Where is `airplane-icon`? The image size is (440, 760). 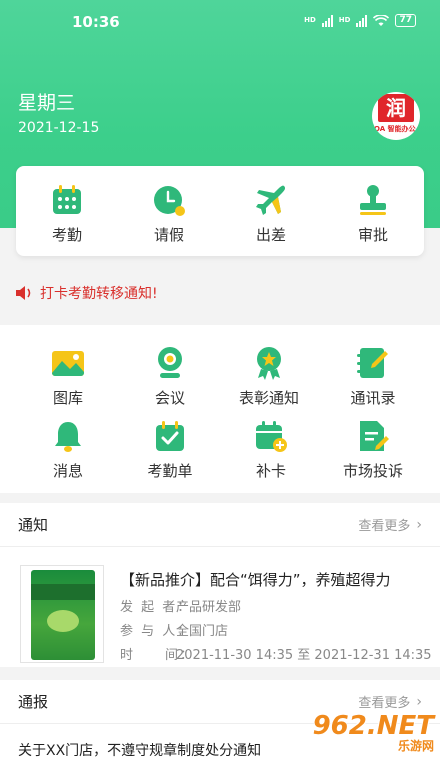 airplane-icon is located at coordinates (271, 200).